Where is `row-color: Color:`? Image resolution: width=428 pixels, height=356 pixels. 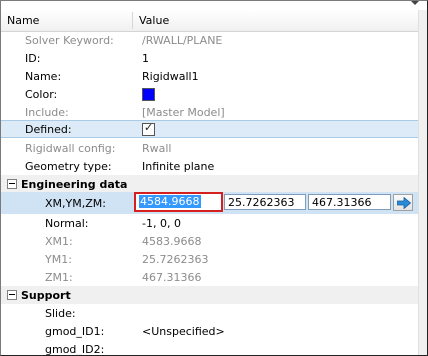
row-color: Color: is located at coordinates (210, 94).